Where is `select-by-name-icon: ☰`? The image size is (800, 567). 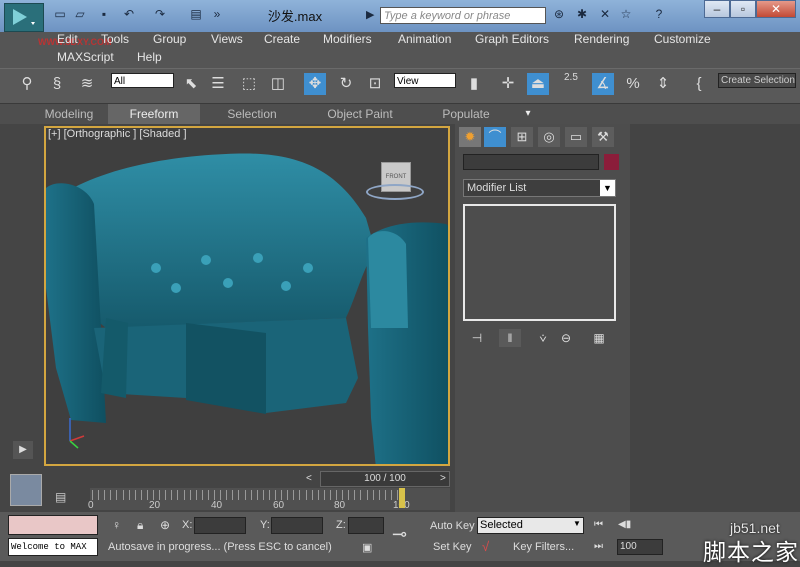
select-by-name-icon: ☰ is located at coordinates (218, 84).